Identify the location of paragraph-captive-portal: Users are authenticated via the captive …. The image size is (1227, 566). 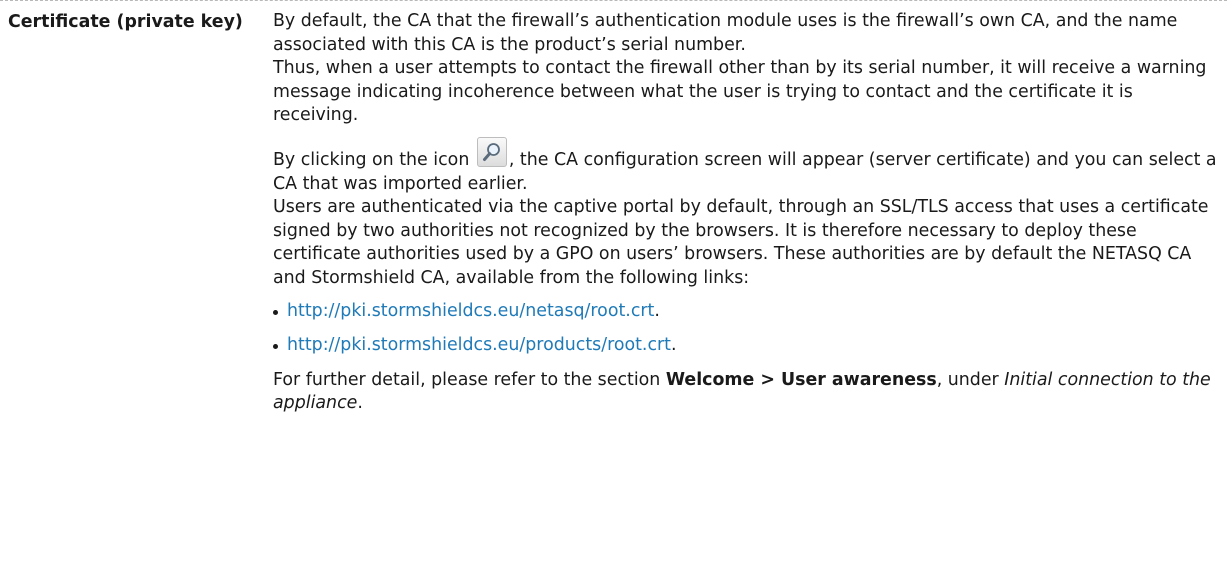
(741, 242).